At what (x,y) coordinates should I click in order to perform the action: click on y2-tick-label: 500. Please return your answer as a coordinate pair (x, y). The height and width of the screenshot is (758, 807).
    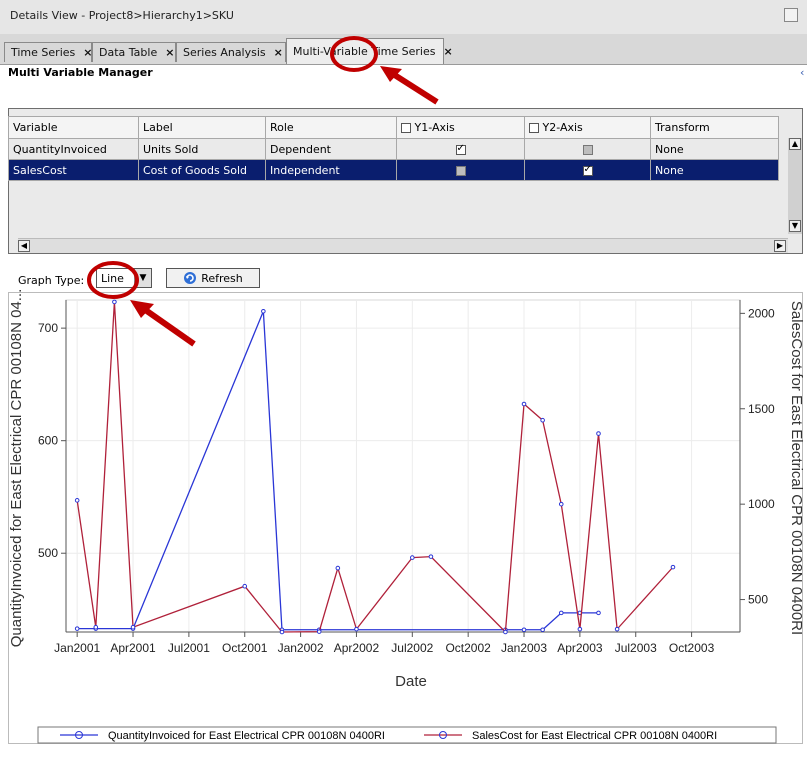
    Looking at the image, I should click on (758, 600).